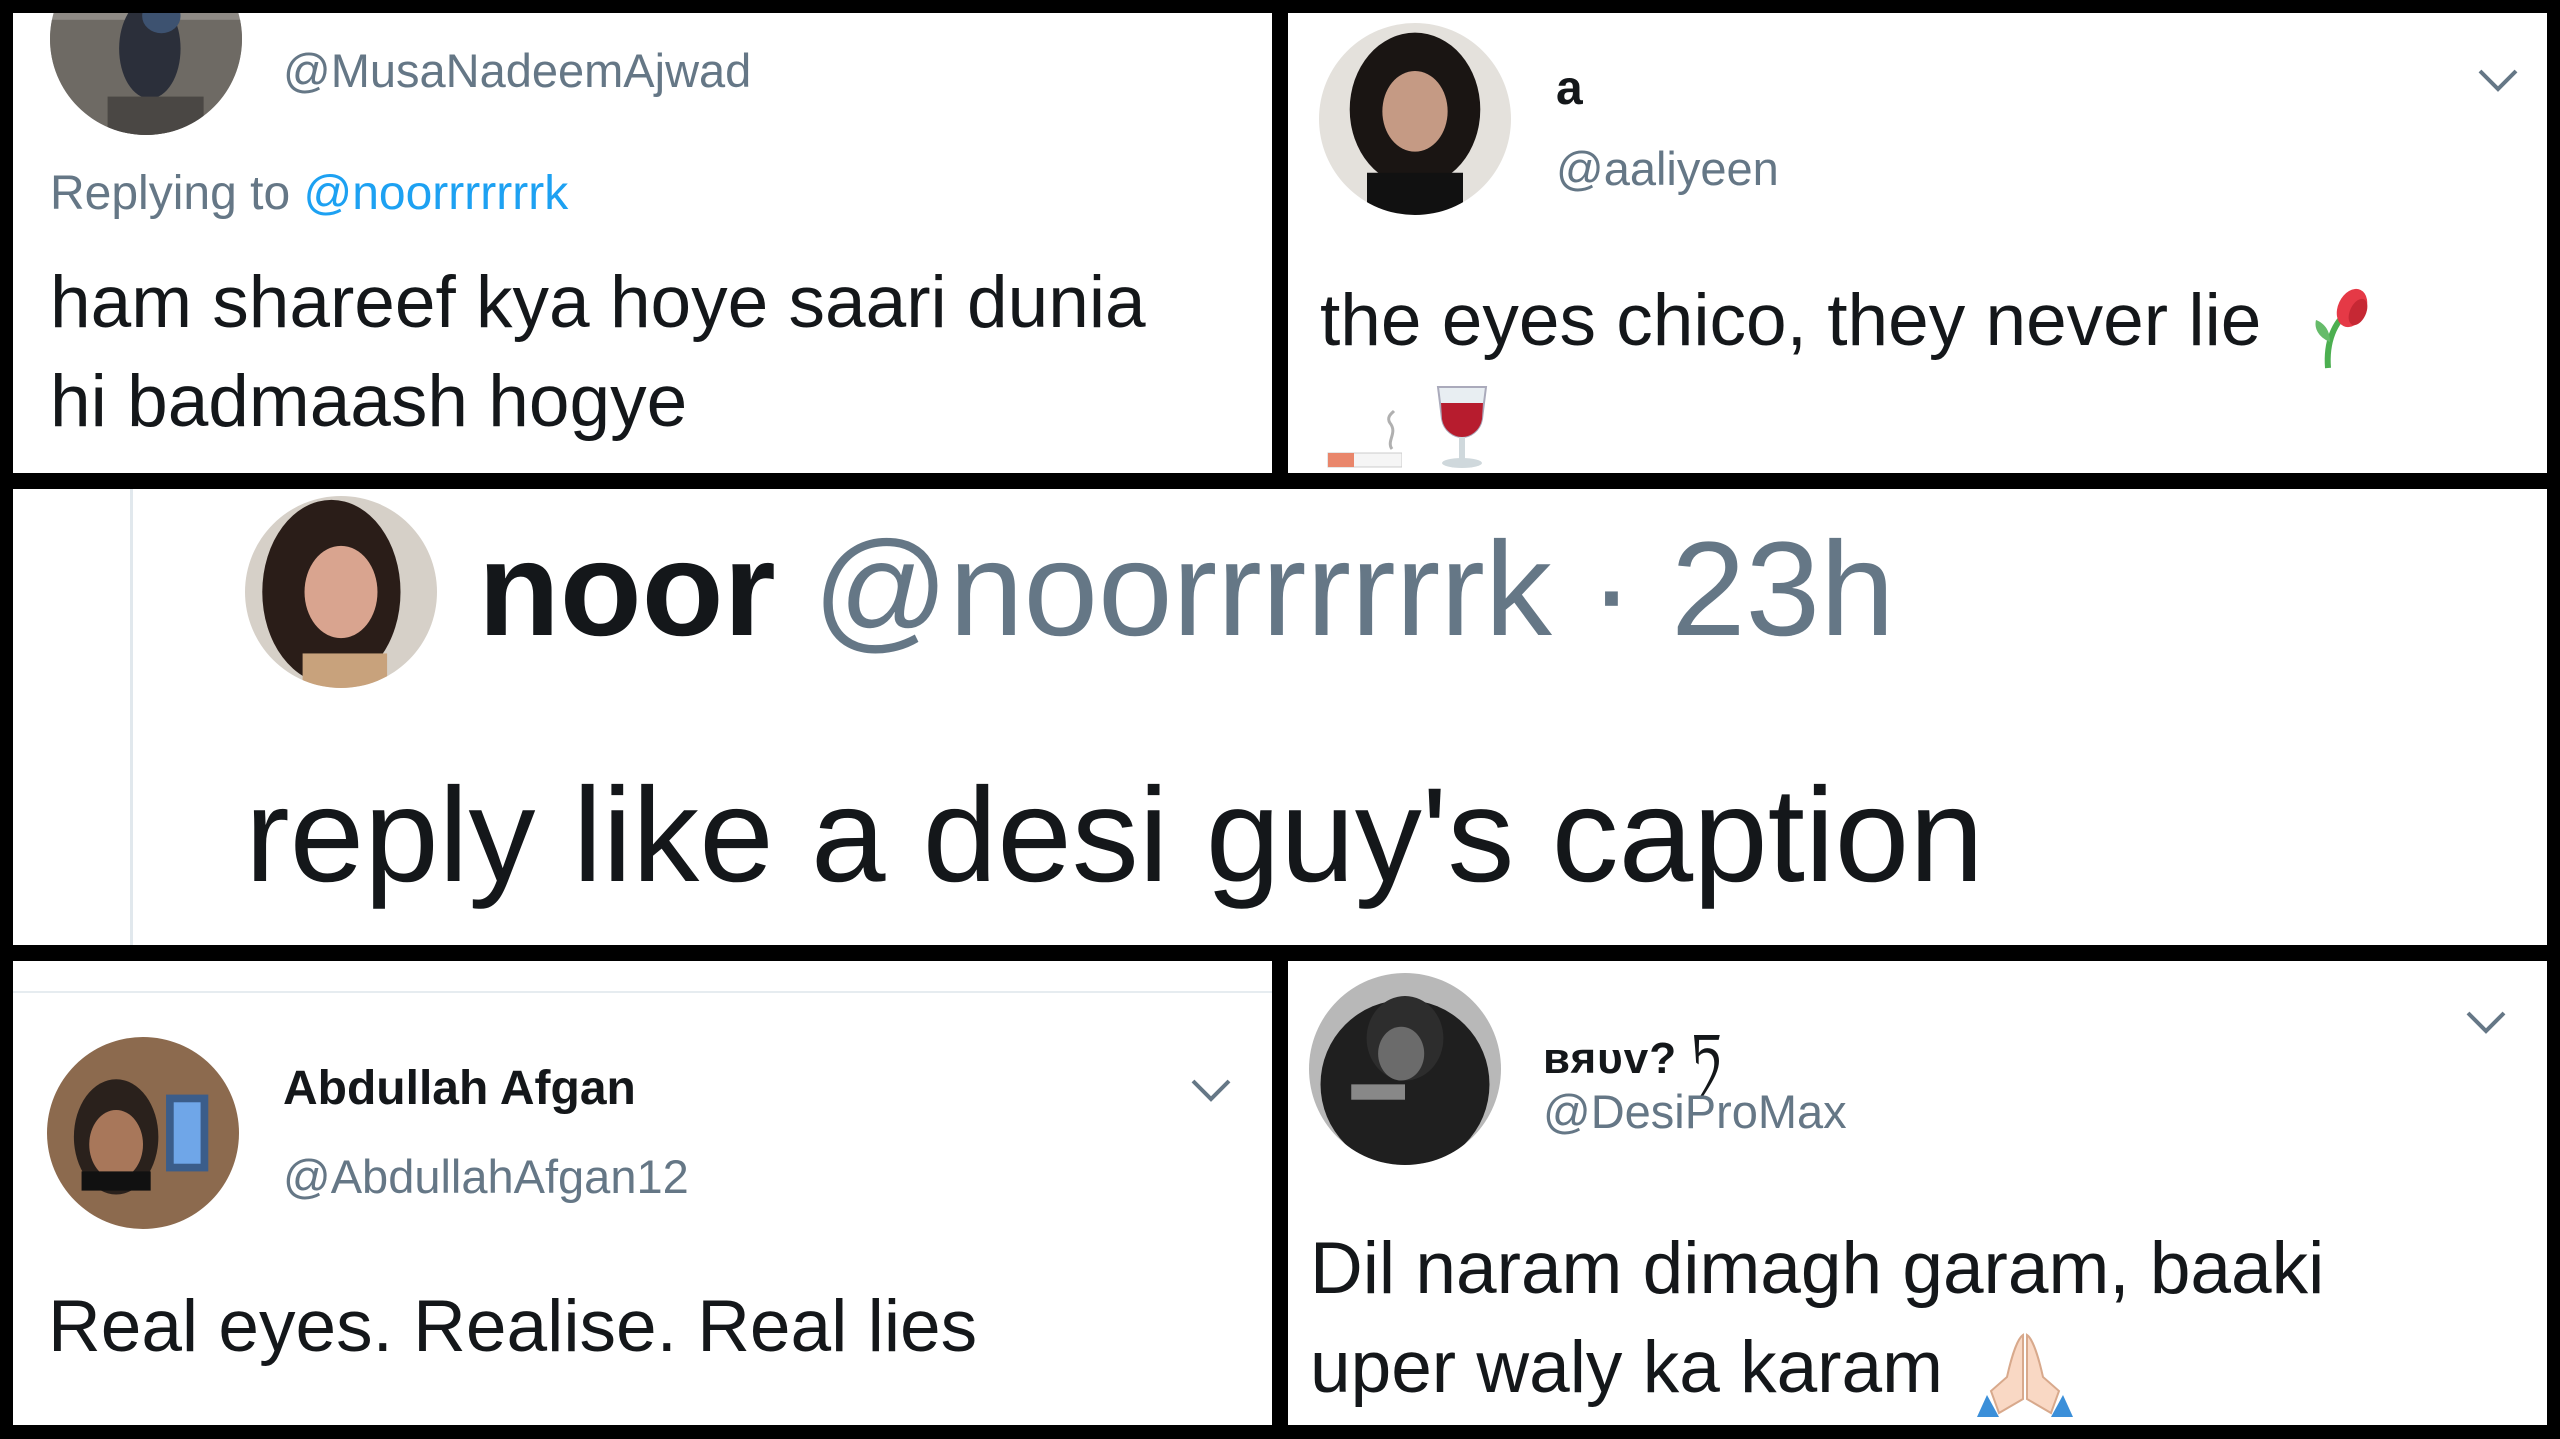  I want to click on user-handle: @noorrrrrrrk, so click(1182, 589).